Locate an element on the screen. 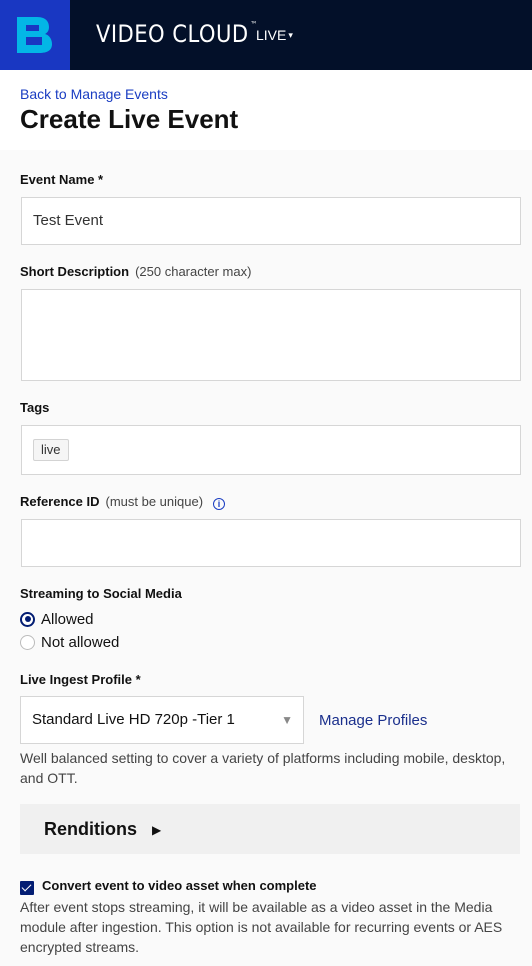 Image resolution: width=532 pixels, height=966 pixels. module-label: LIVE is located at coordinates (271, 35).